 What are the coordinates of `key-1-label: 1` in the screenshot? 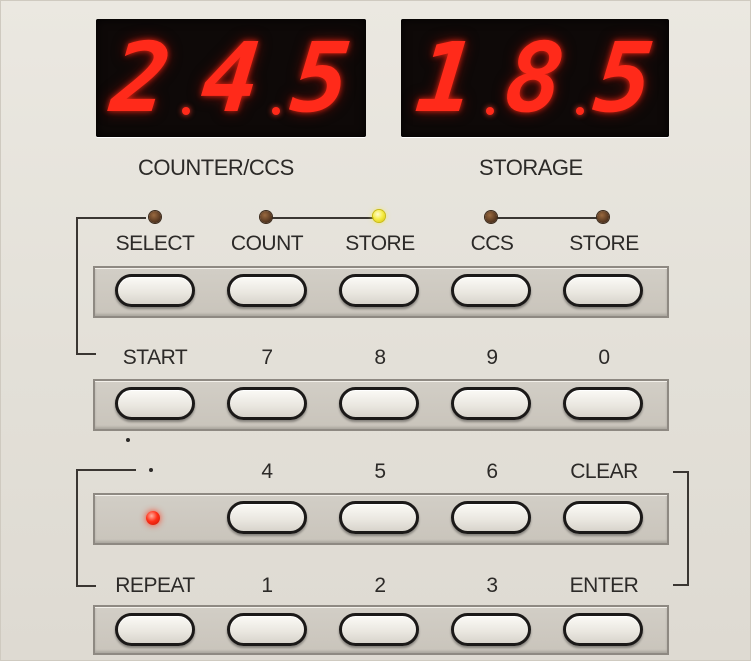 It's located at (267, 585).